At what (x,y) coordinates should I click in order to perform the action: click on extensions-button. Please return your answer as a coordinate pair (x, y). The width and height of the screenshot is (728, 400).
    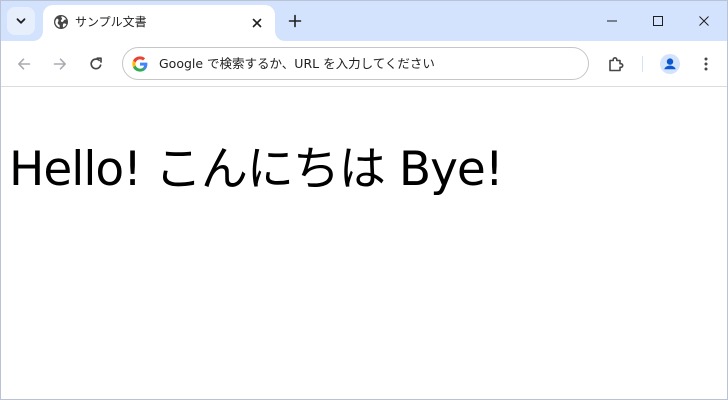
    Looking at the image, I should click on (616, 64).